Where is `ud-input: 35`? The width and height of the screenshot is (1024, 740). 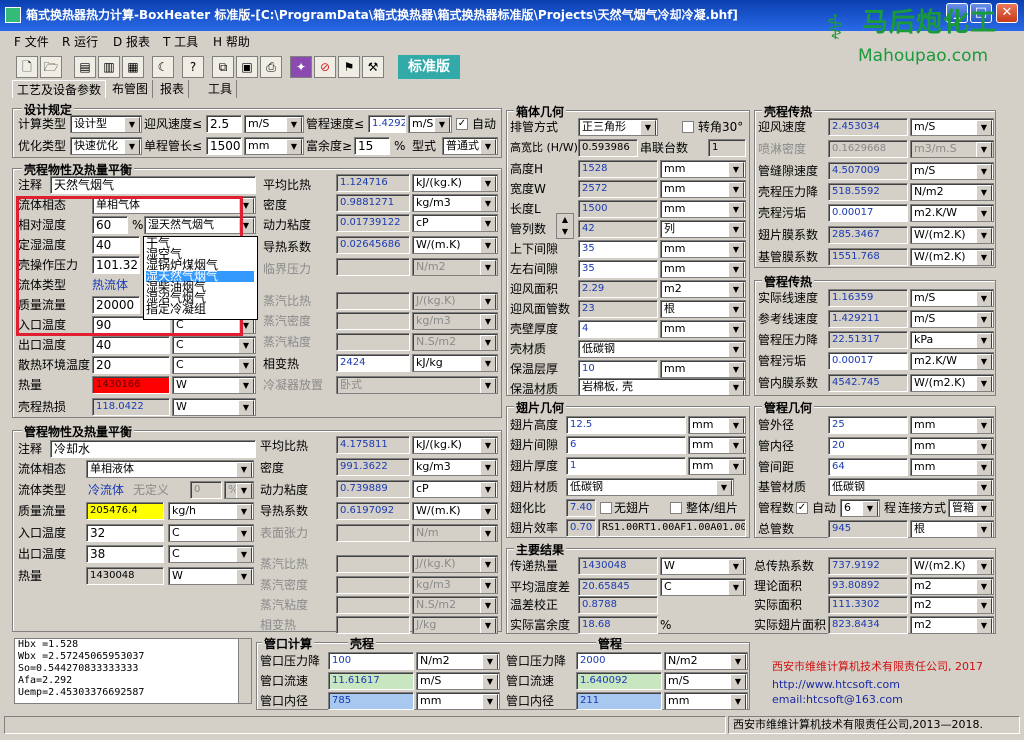 ud-input: 35 is located at coordinates (618, 249).